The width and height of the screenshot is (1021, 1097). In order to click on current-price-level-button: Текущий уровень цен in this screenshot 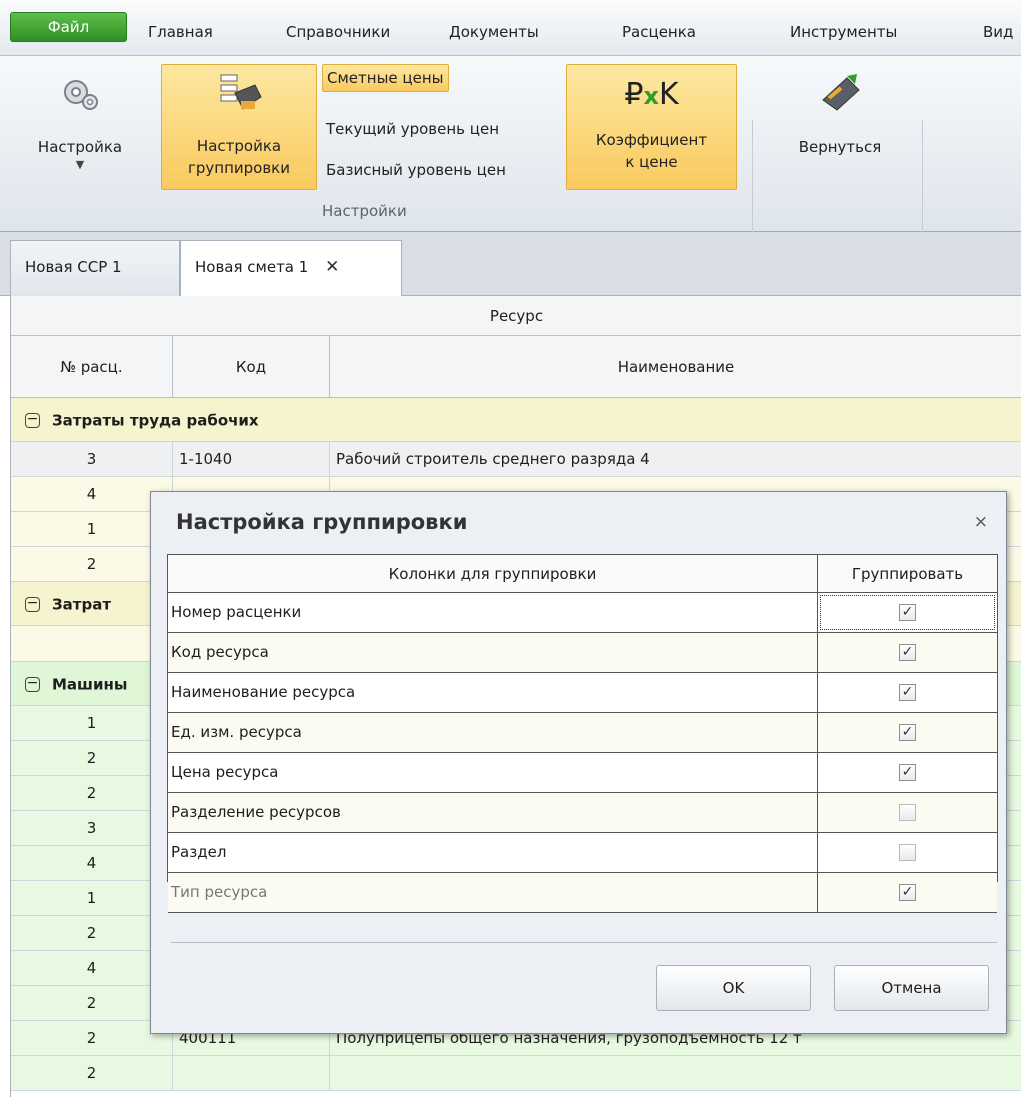, I will do `click(412, 130)`.